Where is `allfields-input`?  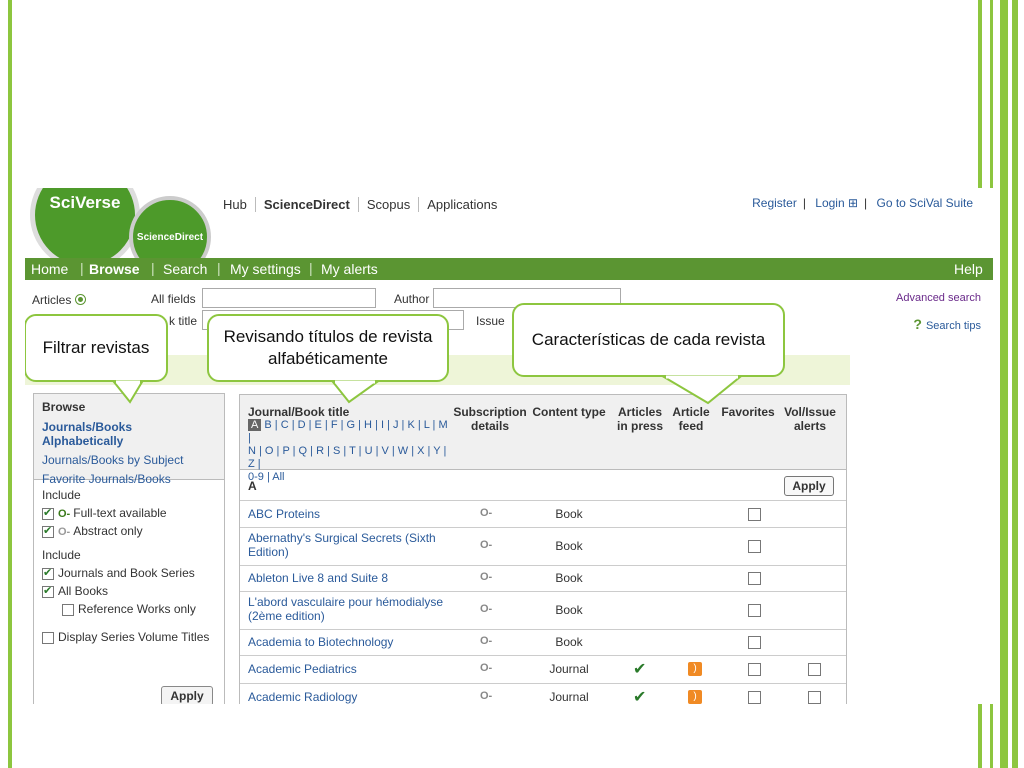
allfields-input is located at coordinates (289, 298).